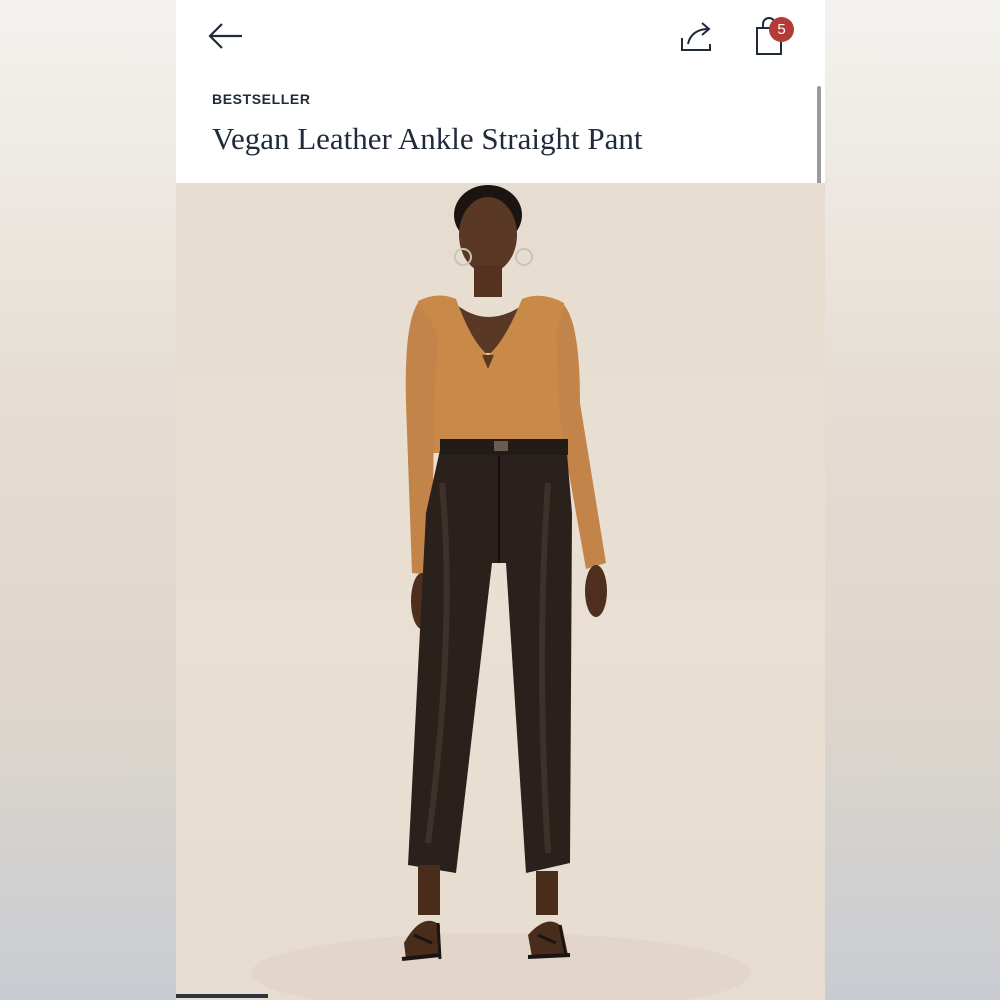 The image size is (1000, 1000). I want to click on back-button, so click(226, 36).